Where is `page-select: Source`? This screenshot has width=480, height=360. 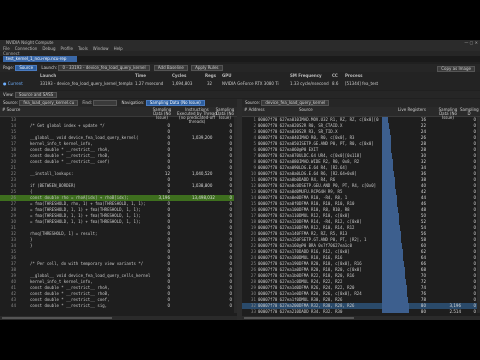
page-select: Source is located at coordinates (26, 68).